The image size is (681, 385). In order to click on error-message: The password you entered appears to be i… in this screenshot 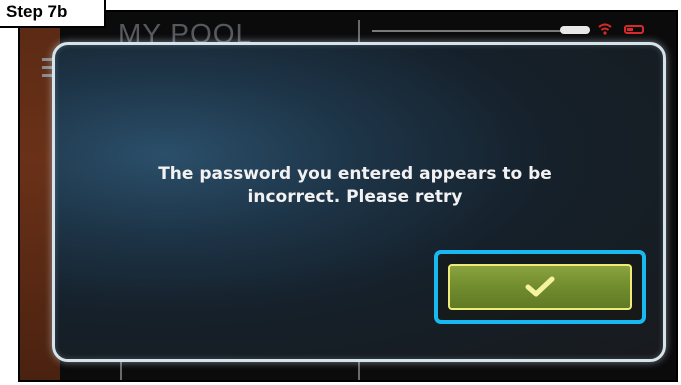, I will do `click(355, 185)`.